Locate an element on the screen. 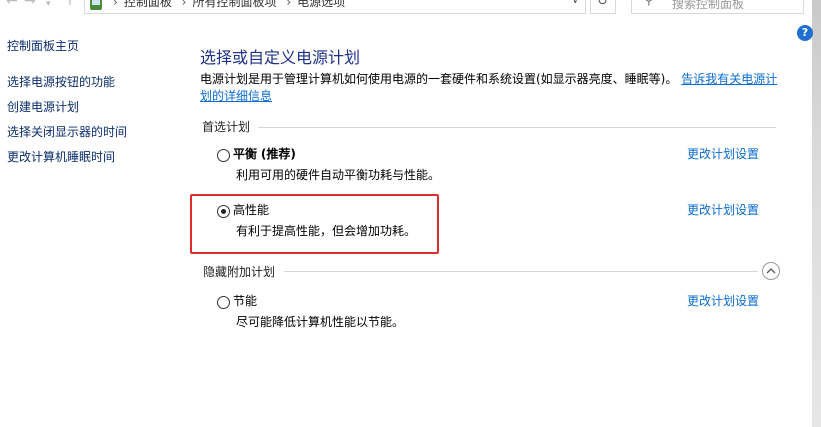  balanced-plan-name: 平衡 (推荐) is located at coordinates (264, 154).